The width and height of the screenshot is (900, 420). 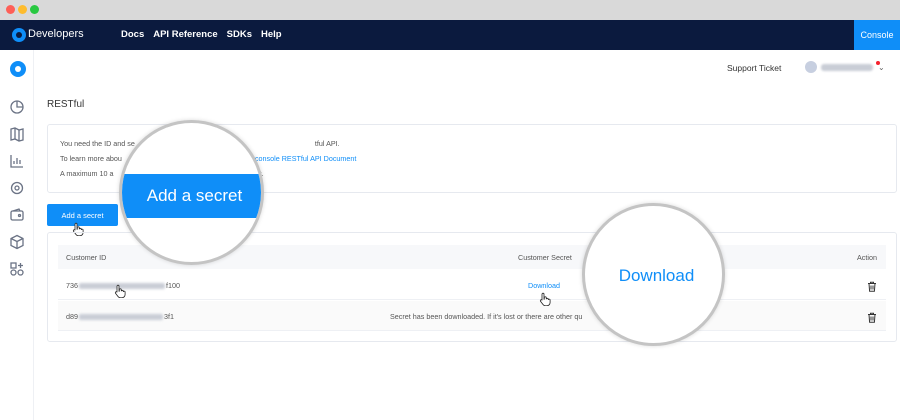 What do you see at coordinates (271, 34) in the screenshot?
I see `nav-link-help: Help` at bounding box center [271, 34].